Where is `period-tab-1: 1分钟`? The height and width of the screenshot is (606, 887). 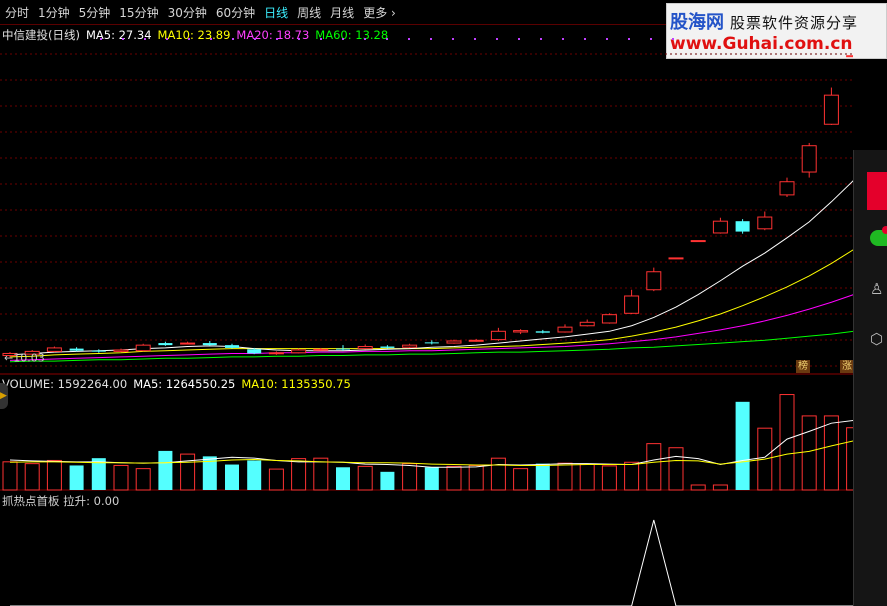
period-tab-1: 1分钟 is located at coordinates (53, 12).